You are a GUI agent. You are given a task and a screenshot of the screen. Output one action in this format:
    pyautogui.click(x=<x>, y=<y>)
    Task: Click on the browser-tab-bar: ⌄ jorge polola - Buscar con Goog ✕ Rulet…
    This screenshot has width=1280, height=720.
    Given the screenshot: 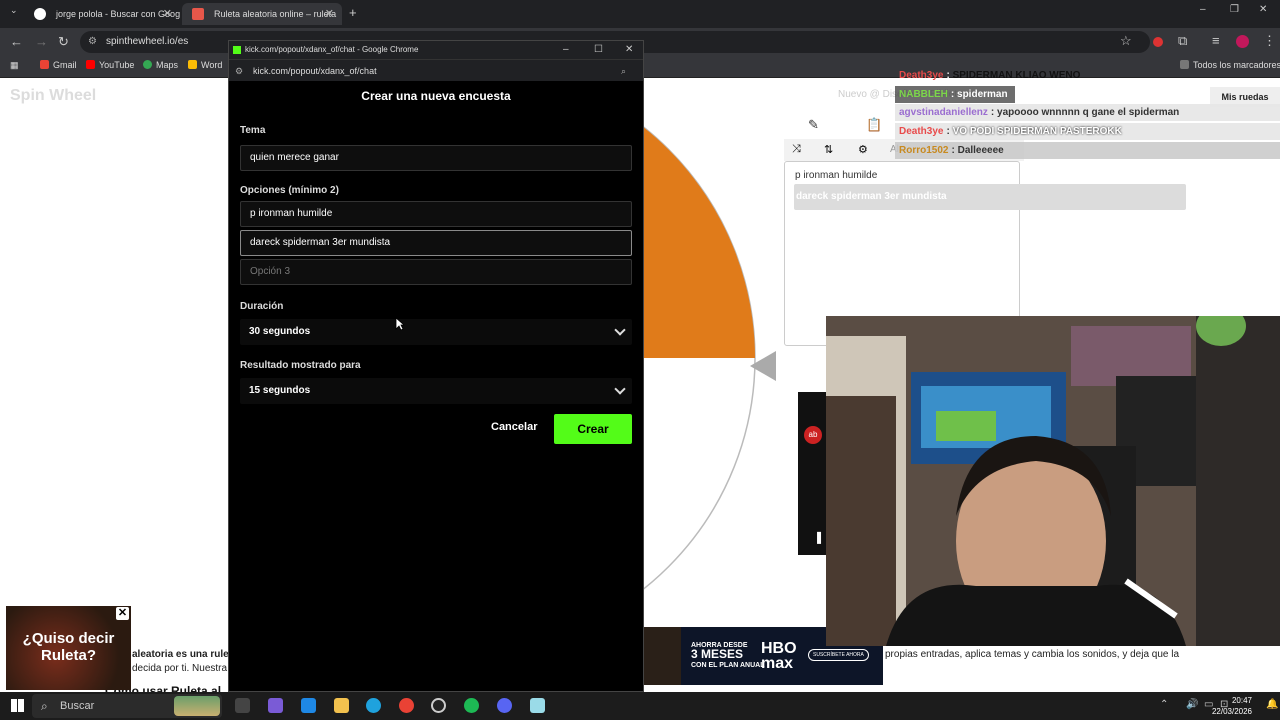 What is the action you would take?
    pyautogui.click(x=640, y=14)
    